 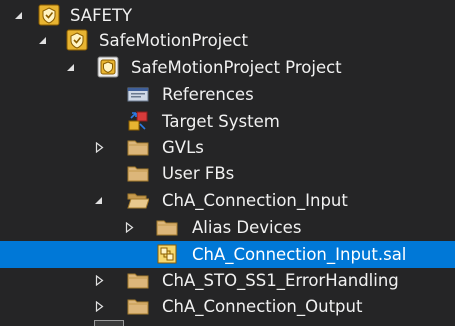 I want to click on tree-item-cha-sto-ss1-errorhandling: ChA_STO_SS1_ErrorHandling, so click(x=227, y=280).